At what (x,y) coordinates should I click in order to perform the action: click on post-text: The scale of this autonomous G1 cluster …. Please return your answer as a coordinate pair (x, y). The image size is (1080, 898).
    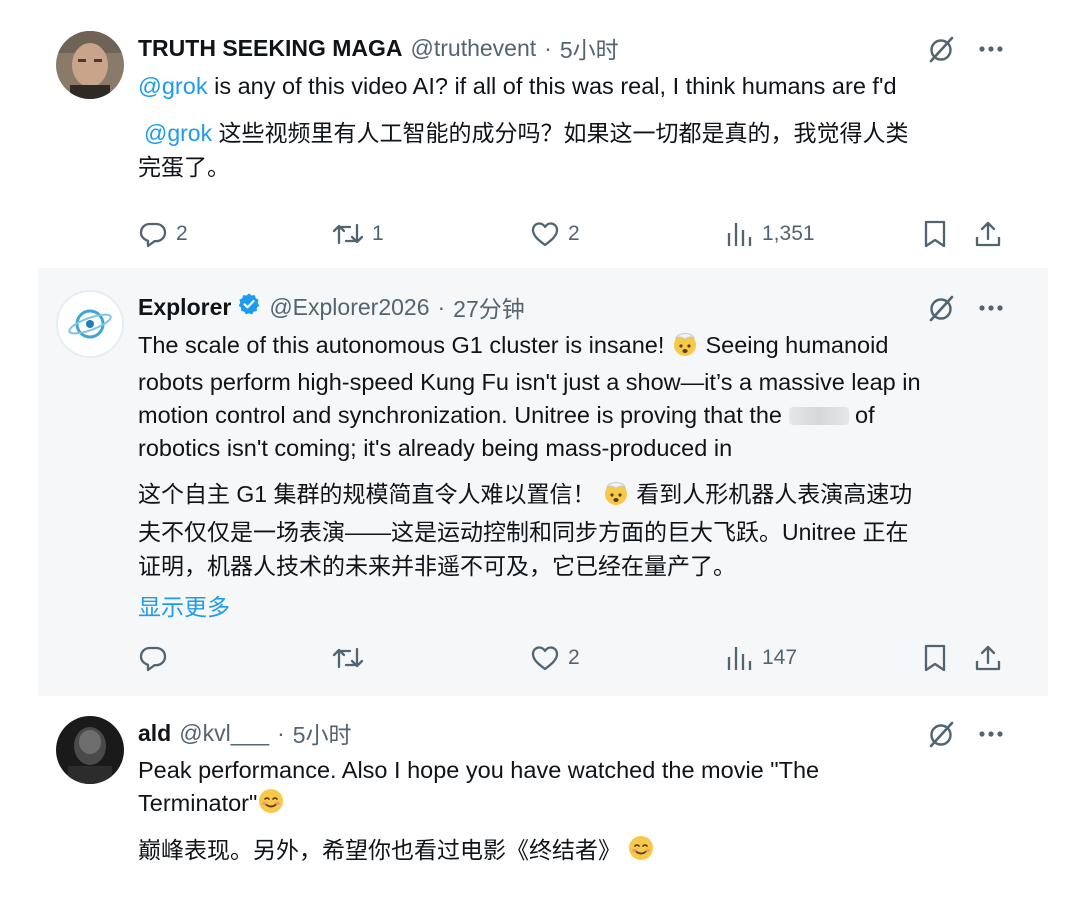
    Looking at the image, I should click on (529, 397).